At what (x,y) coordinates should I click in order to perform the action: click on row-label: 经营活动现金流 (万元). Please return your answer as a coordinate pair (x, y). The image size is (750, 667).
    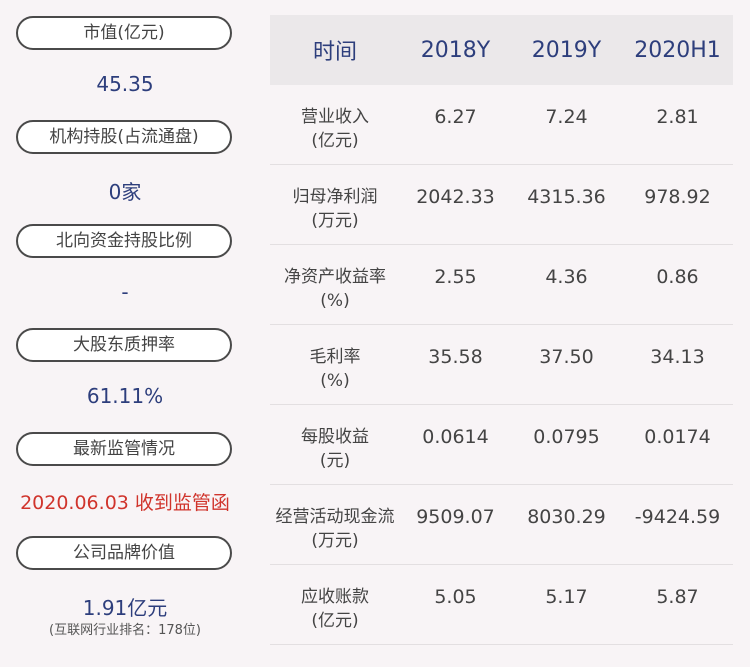
    Looking at the image, I should click on (335, 529).